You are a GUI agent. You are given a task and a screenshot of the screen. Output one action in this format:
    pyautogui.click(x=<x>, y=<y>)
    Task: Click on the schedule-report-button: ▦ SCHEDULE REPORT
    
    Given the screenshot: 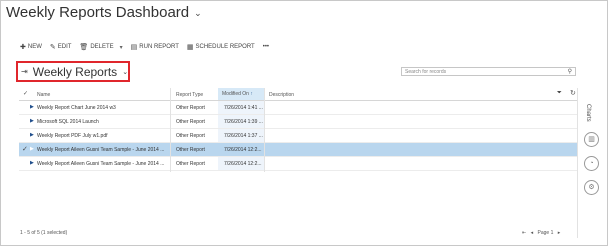 What is the action you would take?
    pyautogui.click(x=221, y=47)
    